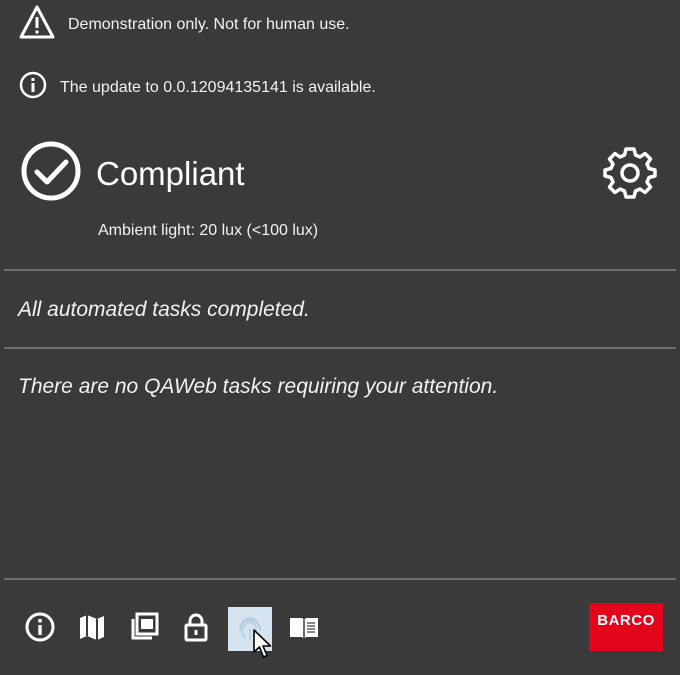  I want to click on settings-button, so click(630, 172).